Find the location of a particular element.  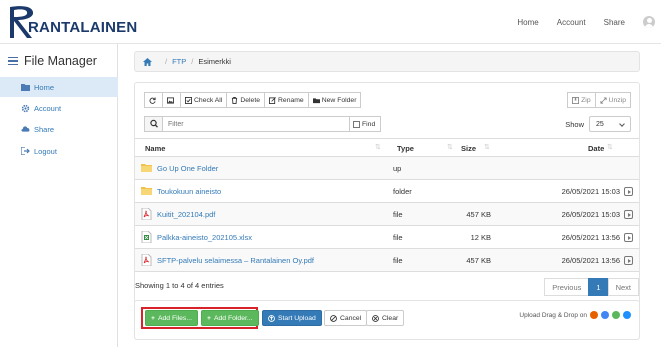

sidebar-item-share: Share is located at coordinates (59, 129).